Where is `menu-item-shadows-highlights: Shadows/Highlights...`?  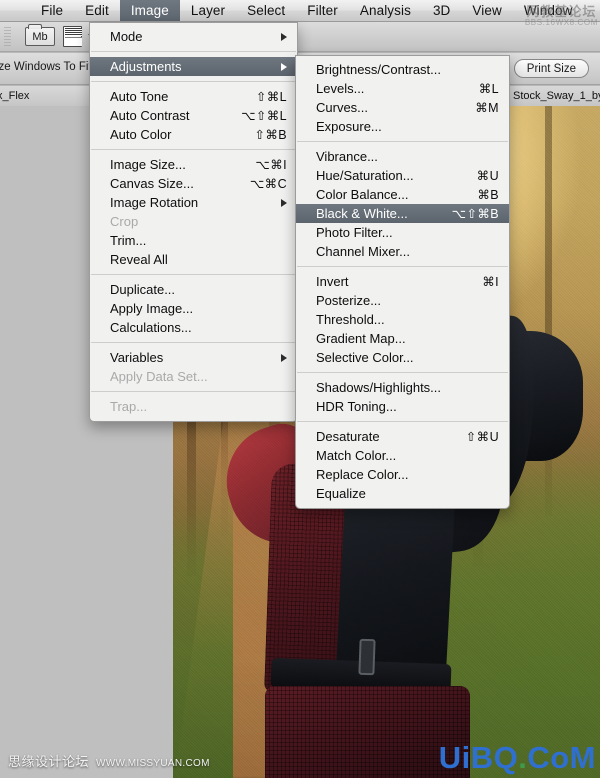 menu-item-shadows-highlights: Shadows/Highlights... is located at coordinates (402, 387).